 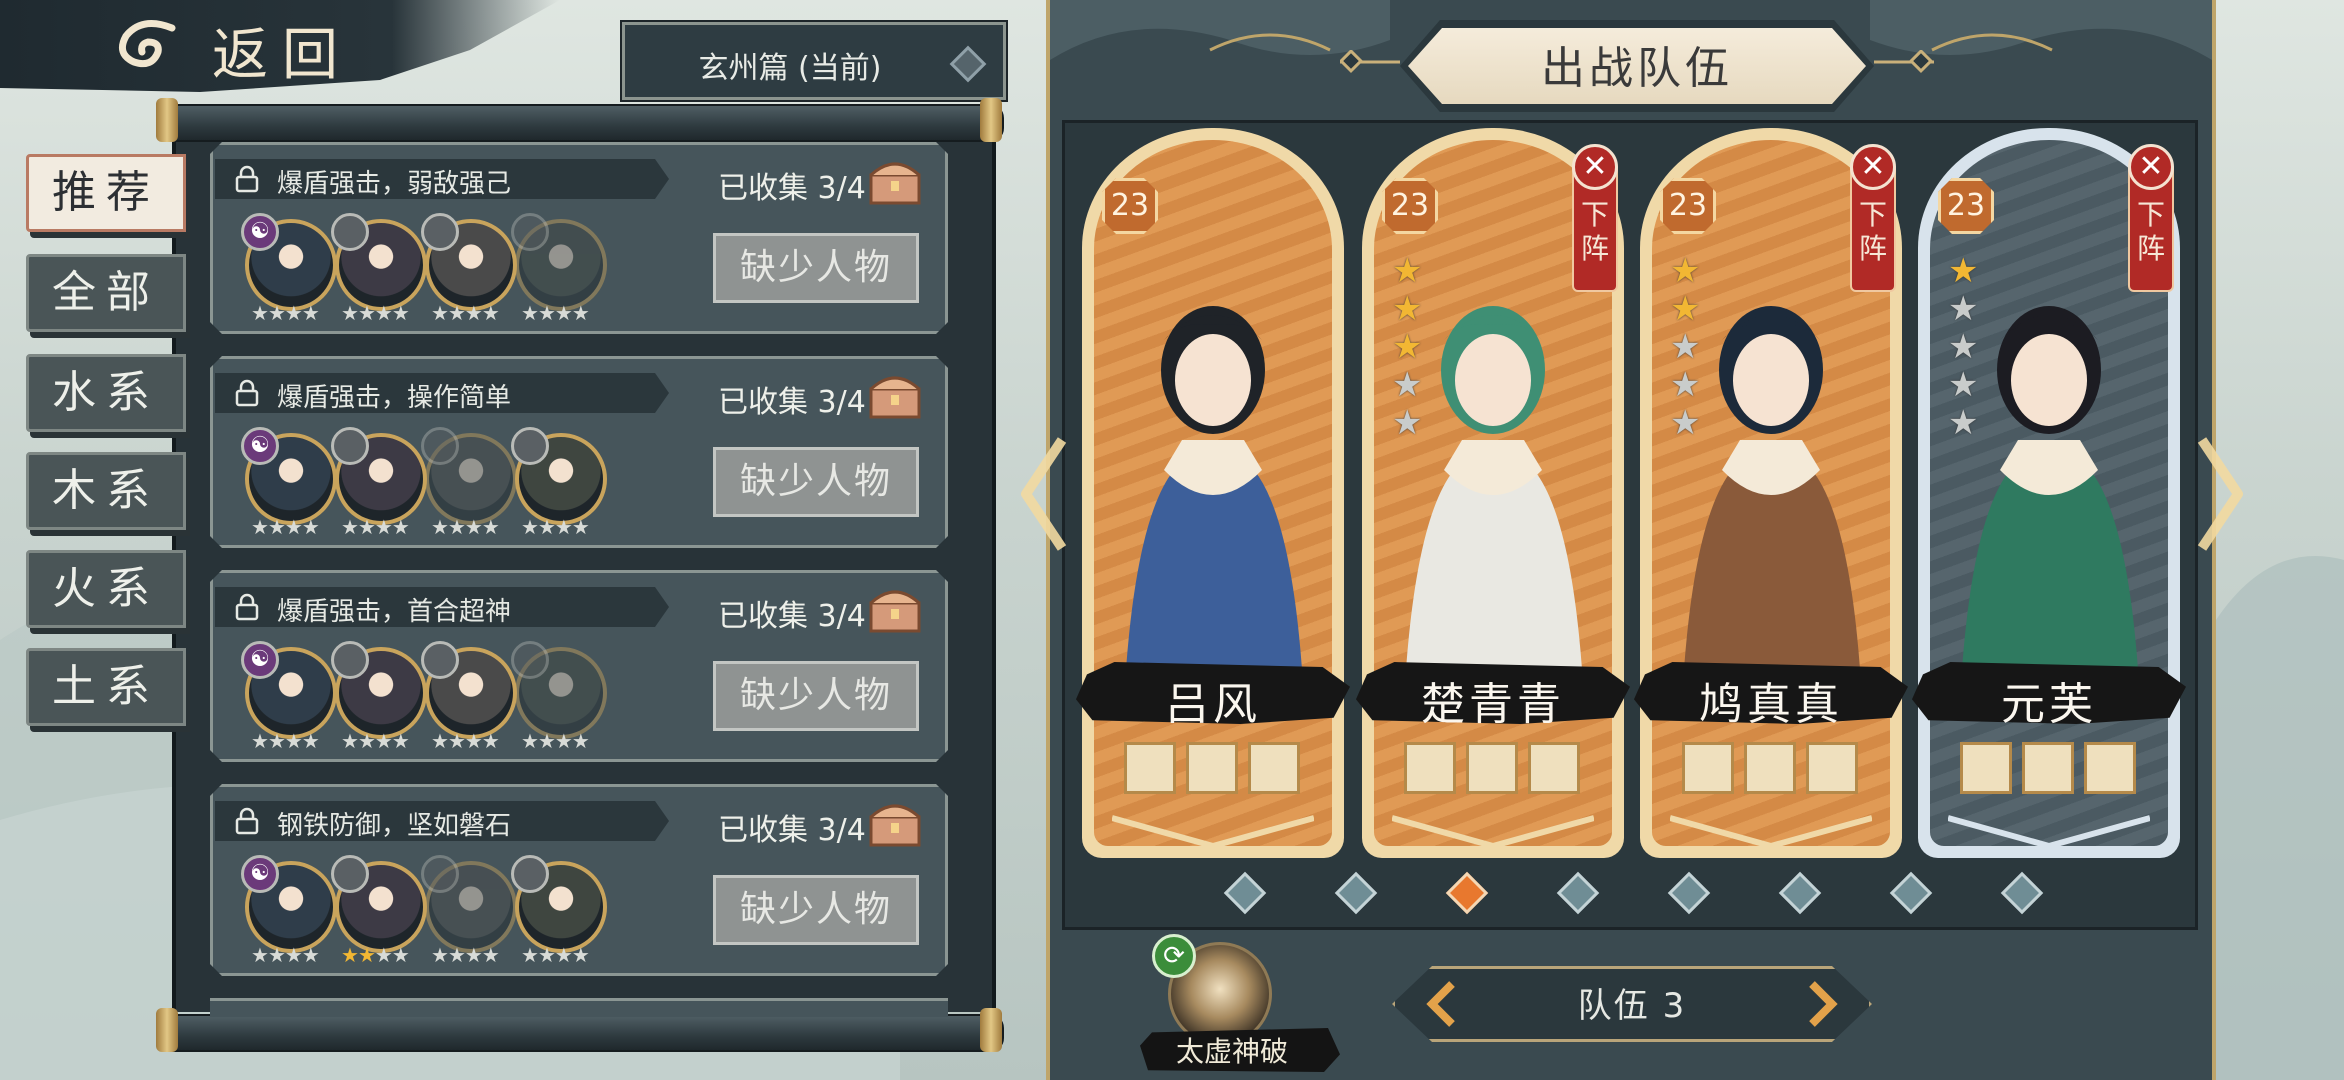 What do you see at coordinates (1872, 231) in the screenshot?
I see `remove-hero-label: 下阵` at bounding box center [1872, 231].